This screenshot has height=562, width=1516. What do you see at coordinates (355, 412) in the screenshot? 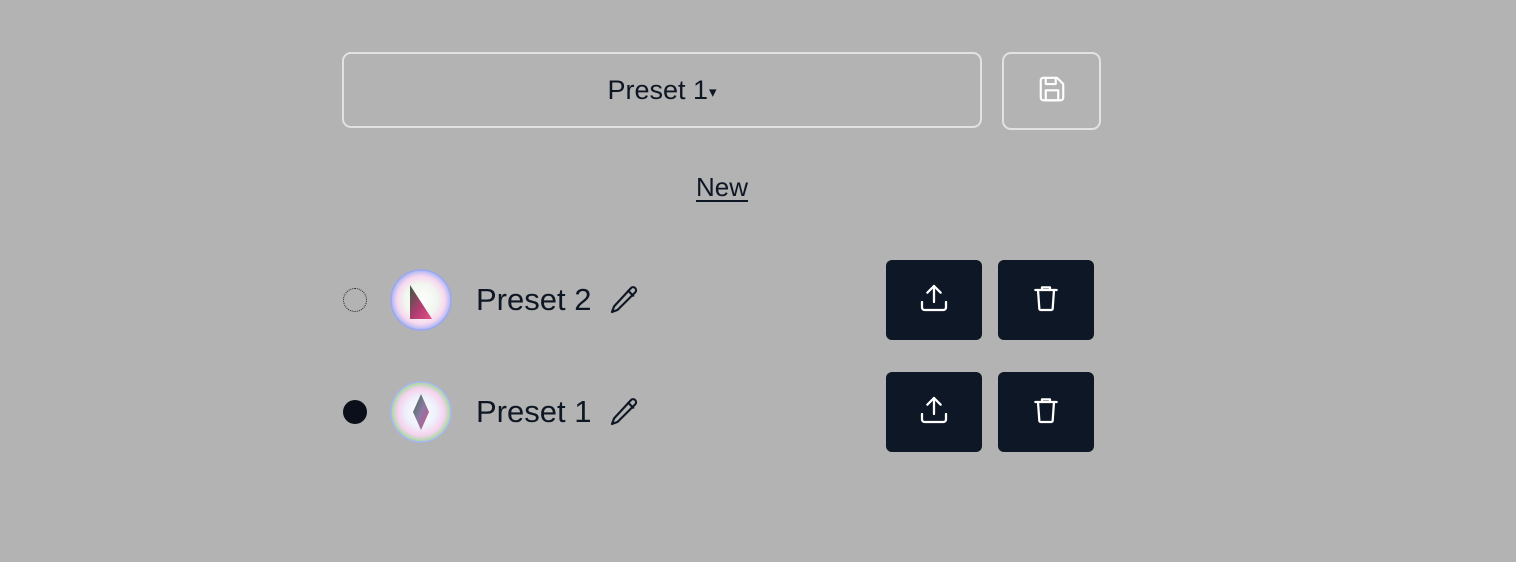
I see `preset-radio-selected` at bounding box center [355, 412].